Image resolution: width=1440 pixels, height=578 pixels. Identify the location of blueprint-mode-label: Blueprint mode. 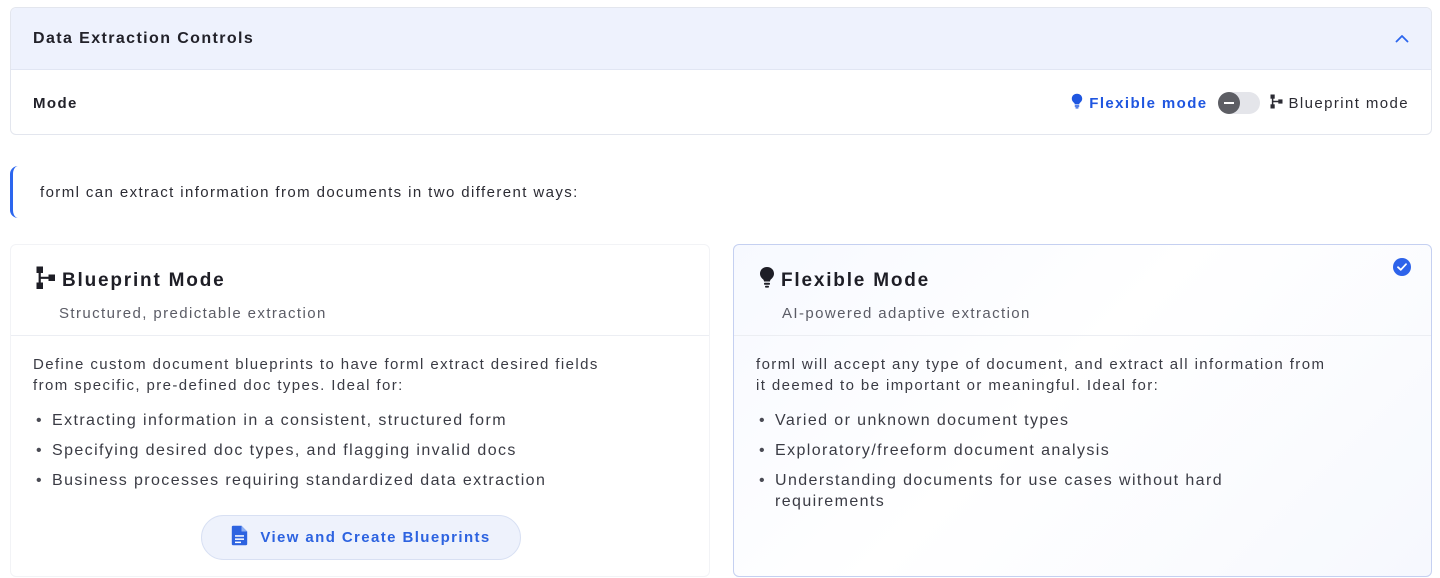
(1348, 103).